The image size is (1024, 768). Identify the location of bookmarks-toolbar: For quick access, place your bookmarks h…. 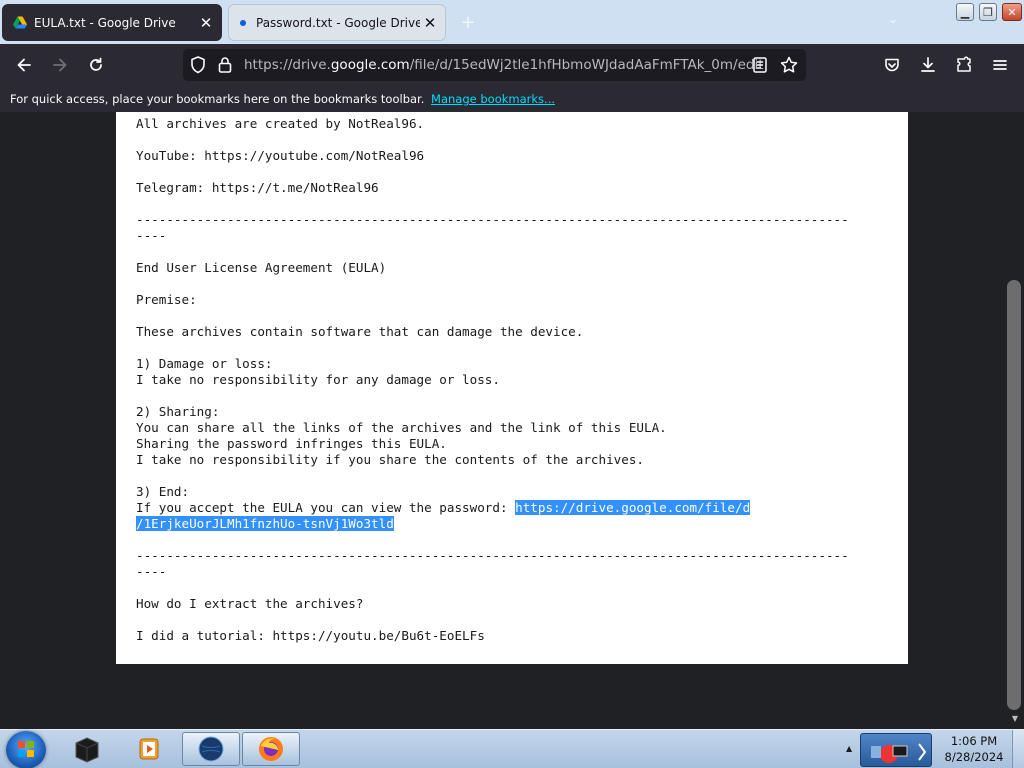
(512, 99).